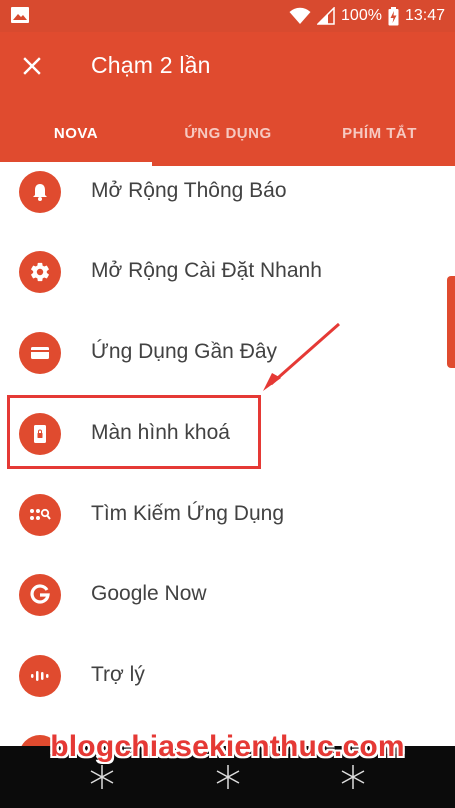  I want to click on recent-apps-icon, so click(40, 353).